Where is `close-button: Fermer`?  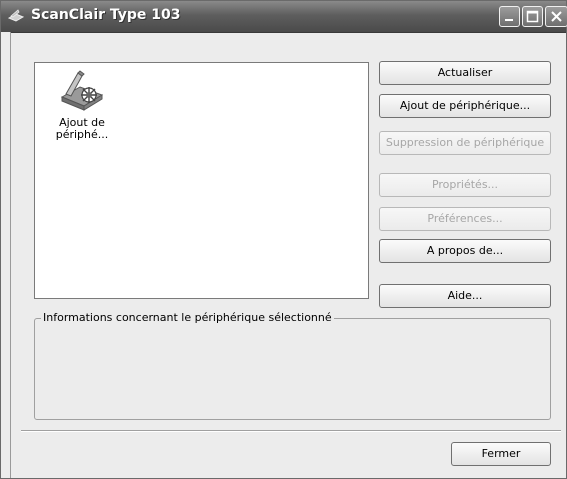
close-button: Fermer is located at coordinates (501, 454).